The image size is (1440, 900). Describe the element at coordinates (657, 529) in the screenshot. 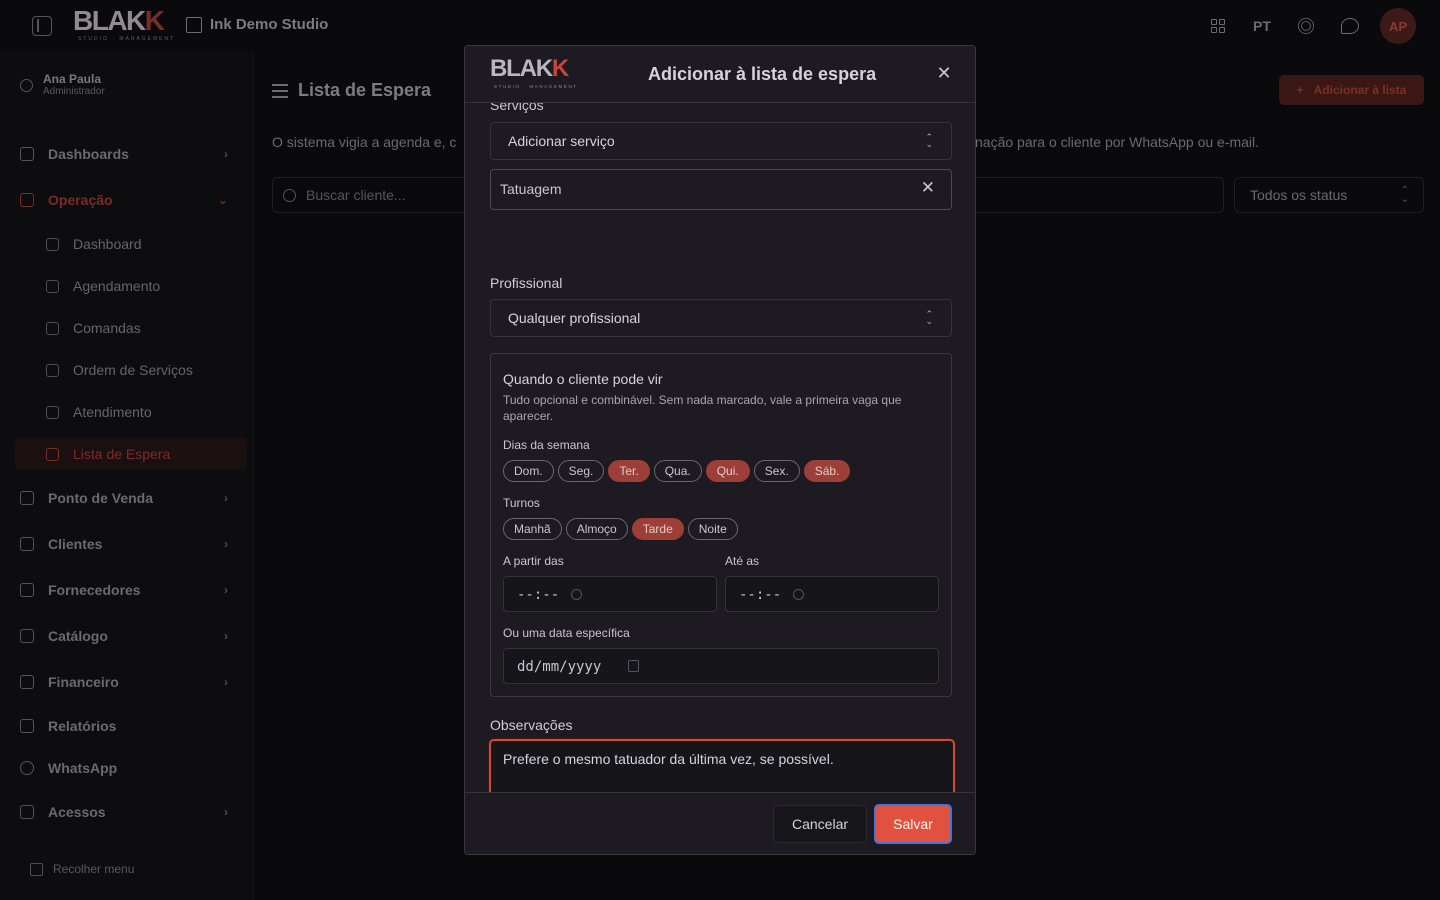

I see `chip-tarde: Tarde` at that location.